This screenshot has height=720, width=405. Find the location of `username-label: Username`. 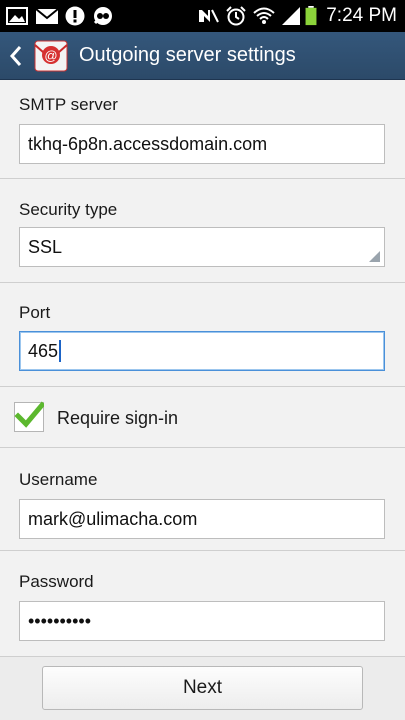

username-label: Username is located at coordinates (58, 479).